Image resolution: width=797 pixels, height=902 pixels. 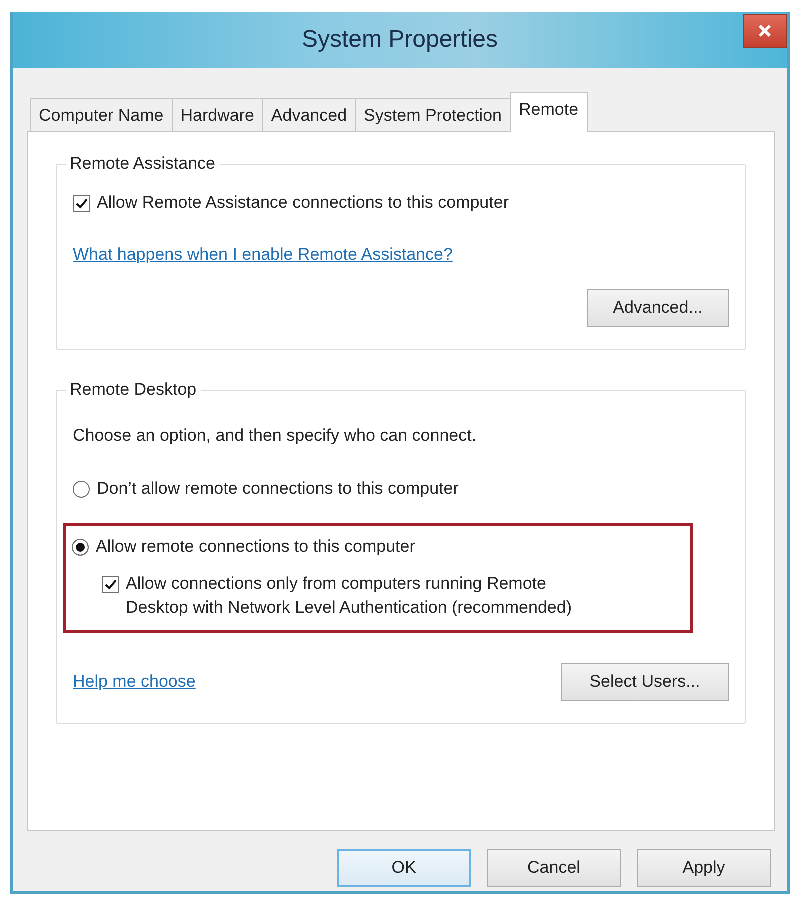 I want to click on group-title: Remote Desktop, so click(x=133, y=390).